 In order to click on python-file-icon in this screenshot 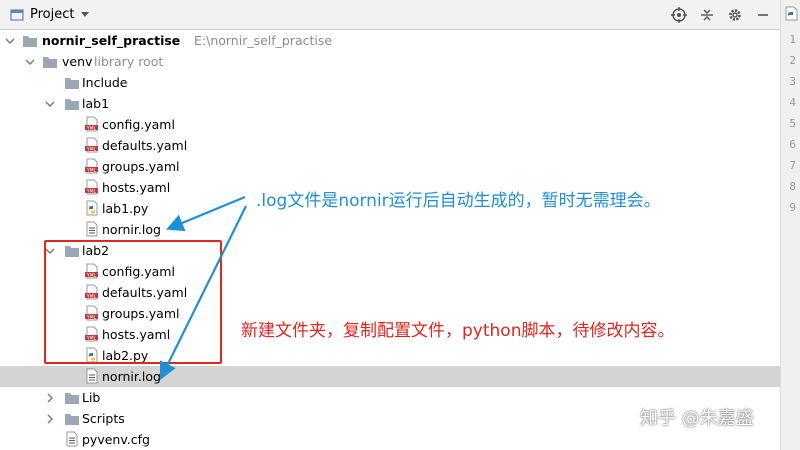, I will do `click(791, 13)`.